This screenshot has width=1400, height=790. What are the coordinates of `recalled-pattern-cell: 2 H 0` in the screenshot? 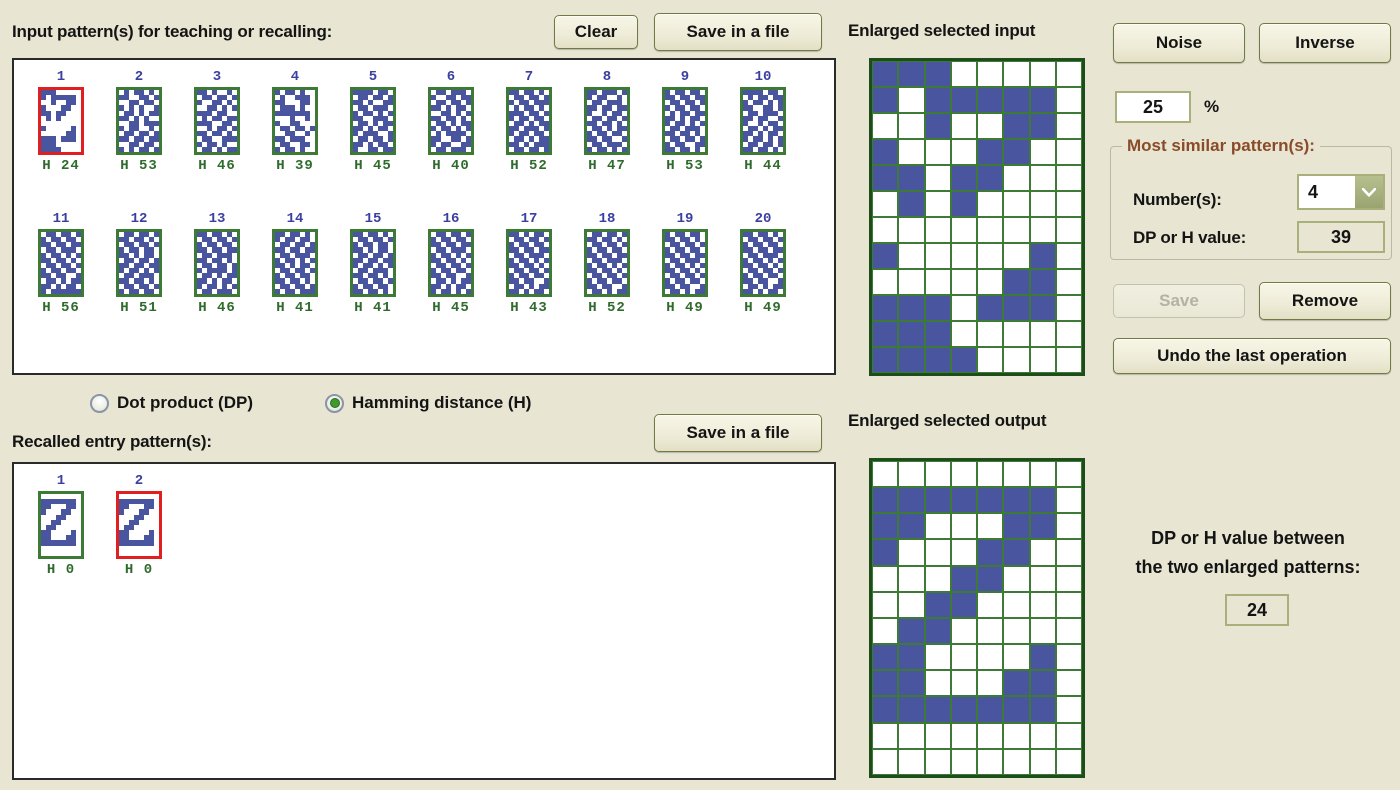 It's located at (139, 526).